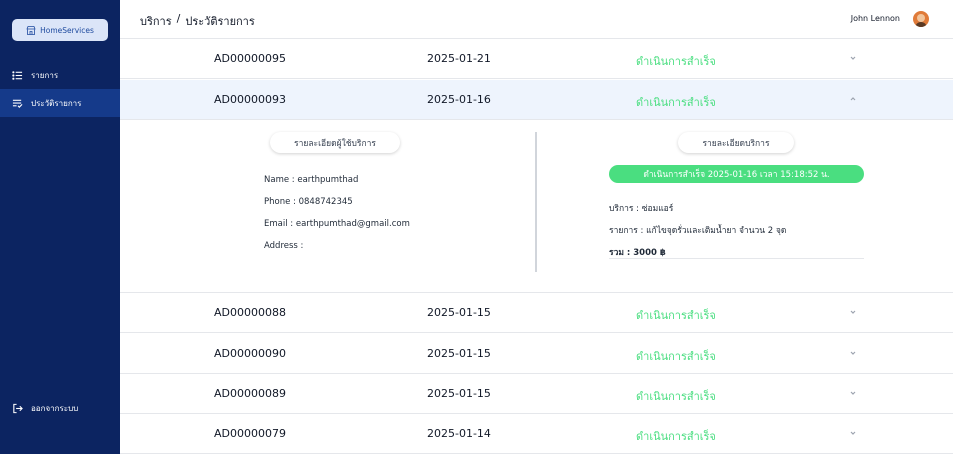 The width and height of the screenshot is (953, 454). What do you see at coordinates (921, 24) in the screenshot?
I see `avatar-body` at bounding box center [921, 24].